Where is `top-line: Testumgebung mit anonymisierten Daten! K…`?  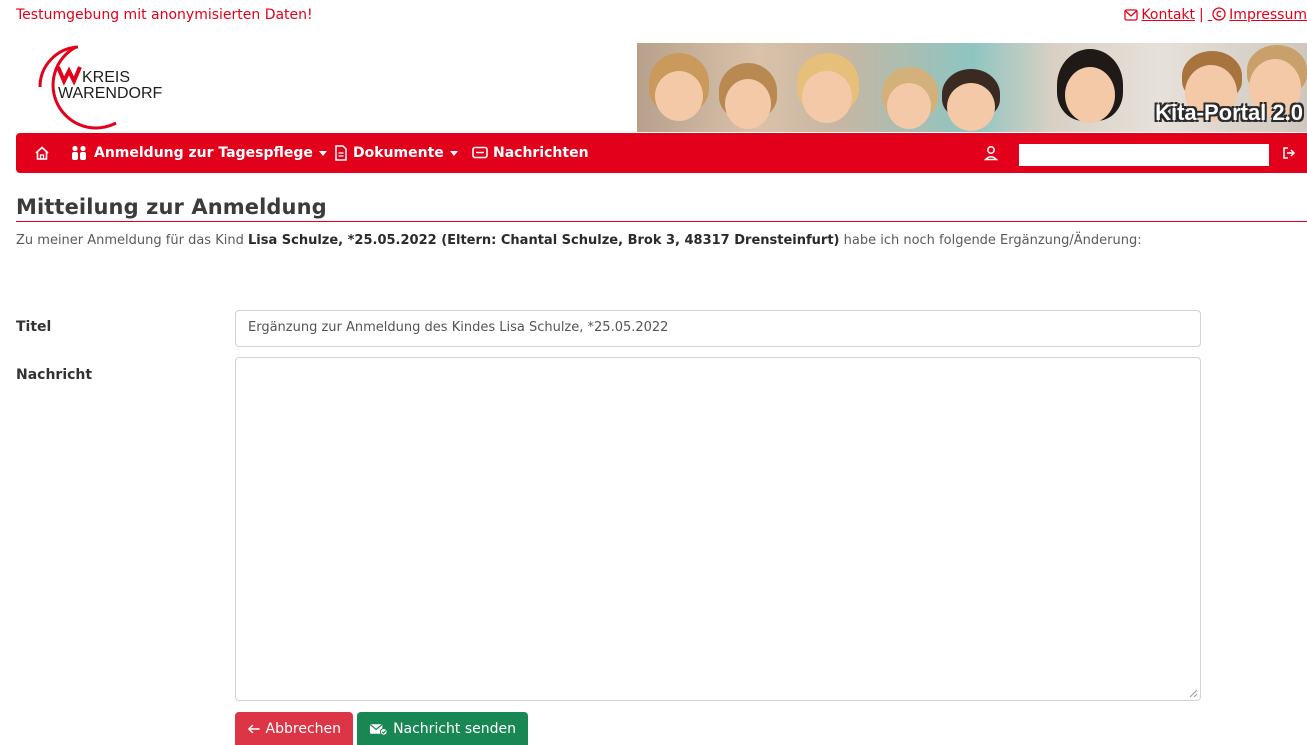 top-line: Testumgebung mit anonymisierten Daten! K… is located at coordinates (653, 17).